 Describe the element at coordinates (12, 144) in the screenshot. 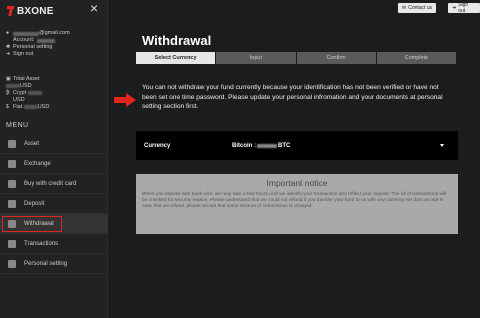

I see `asset-icon` at that location.